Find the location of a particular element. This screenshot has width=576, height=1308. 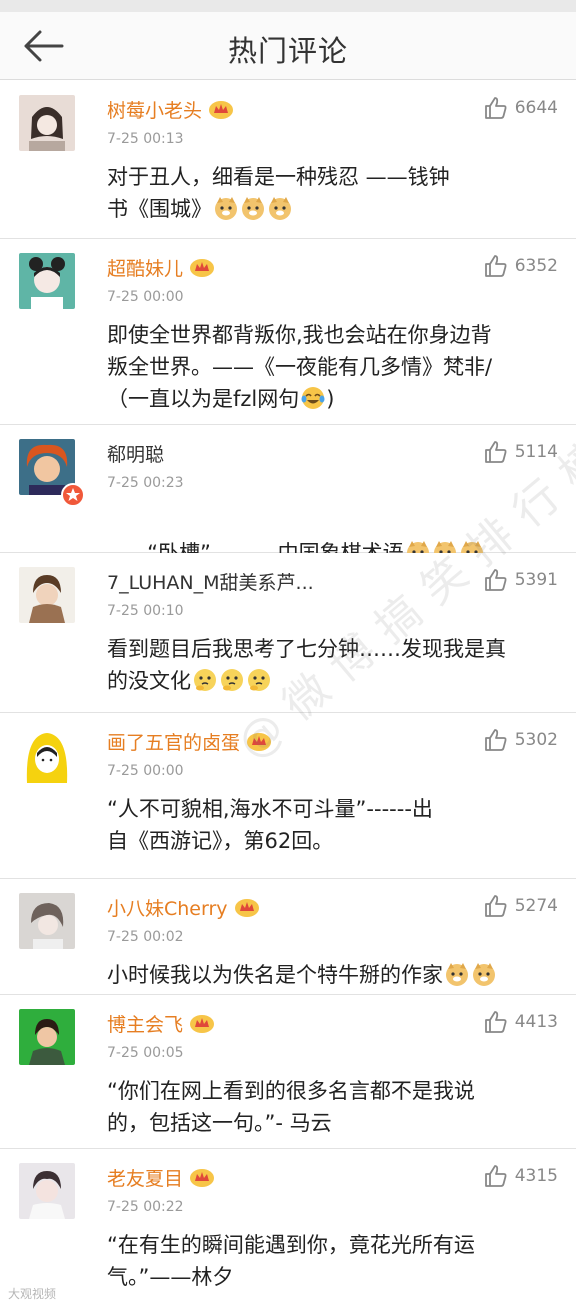

laugh-cry-emoji-icon is located at coordinates (313, 398).